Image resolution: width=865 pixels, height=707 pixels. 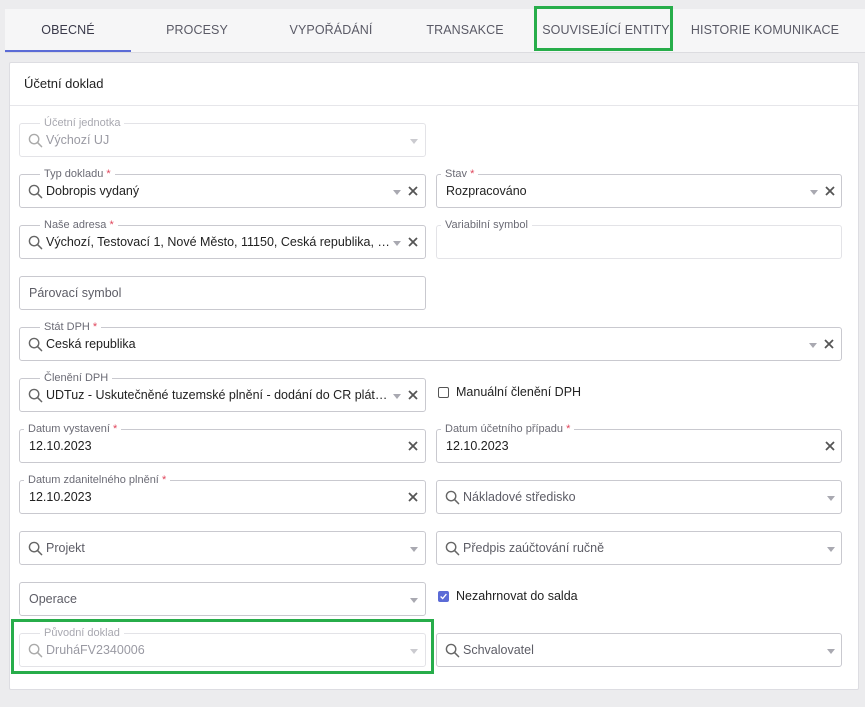 What do you see at coordinates (222, 136) in the screenshot?
I see `ucetni-jednotka-field: Účetní jednotka Výchozí UJ` at bounding box center [222, 136].